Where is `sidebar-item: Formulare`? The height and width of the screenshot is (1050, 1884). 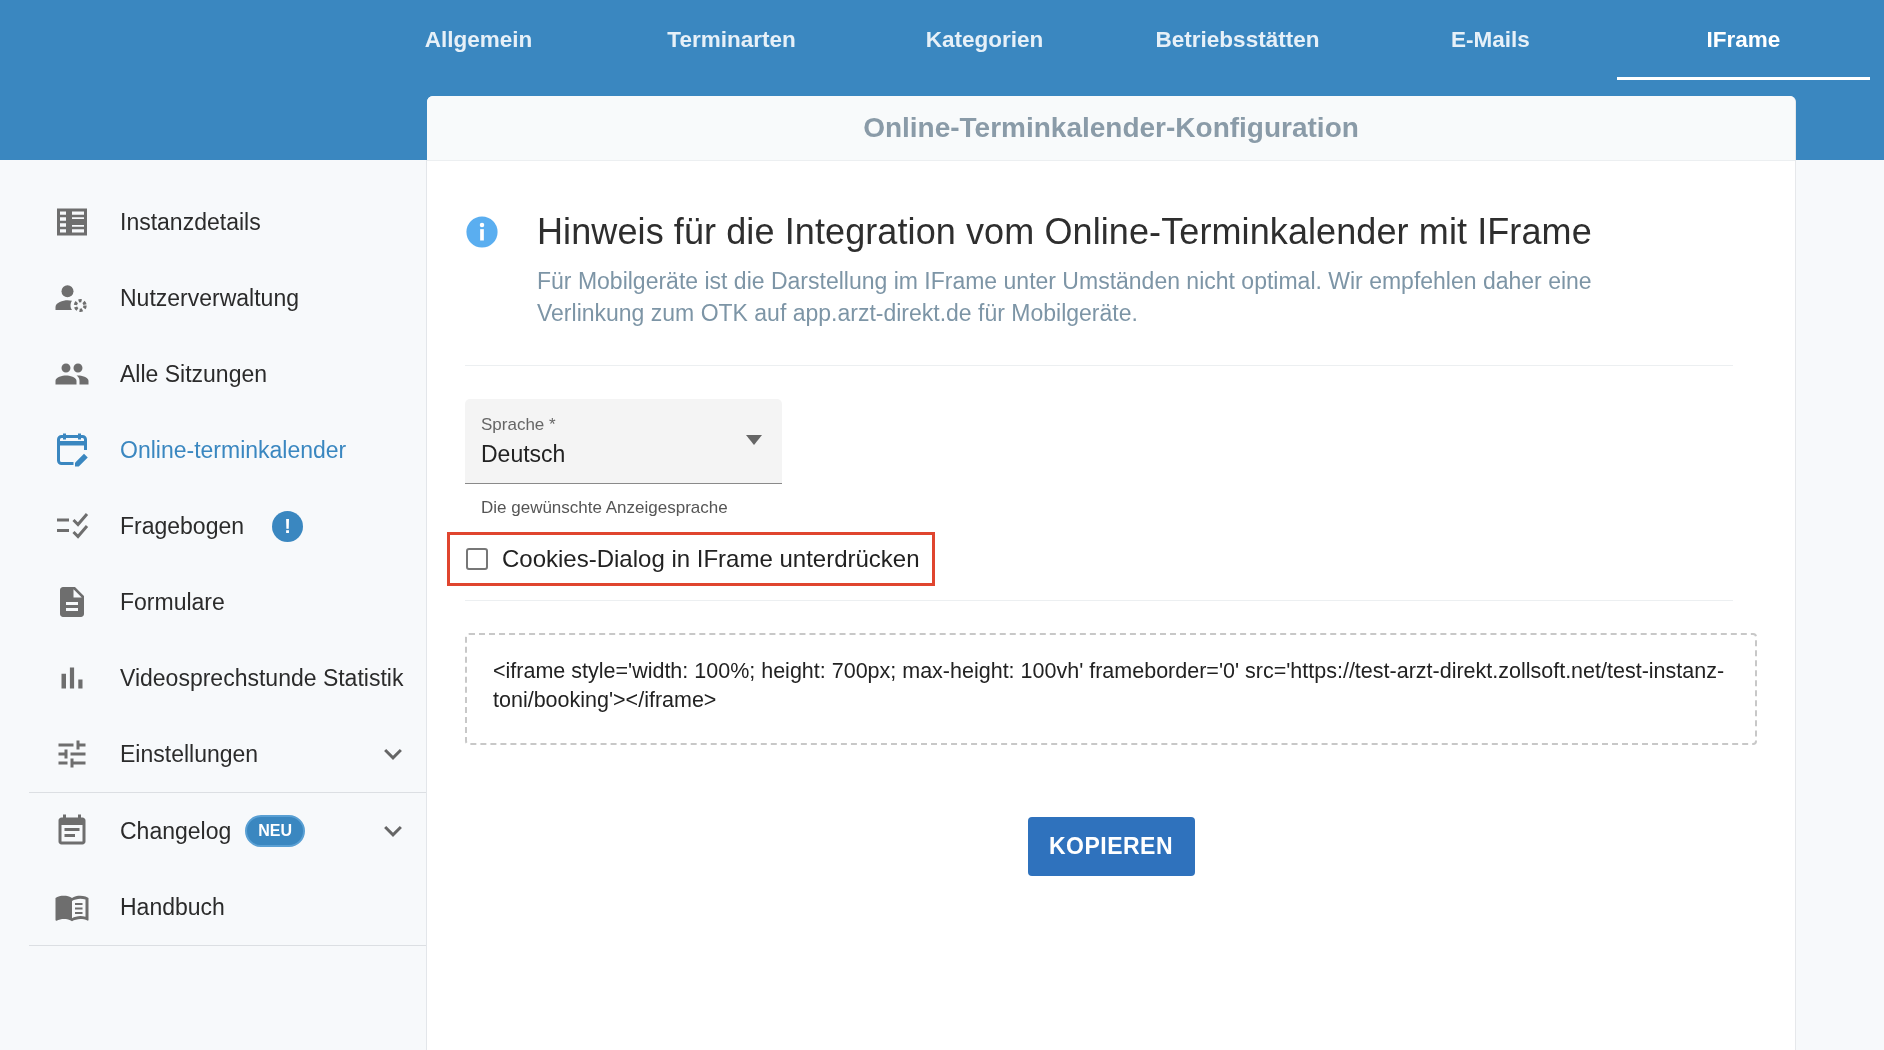
sidebar-item: Formulare is located at coordinates (227, 602).